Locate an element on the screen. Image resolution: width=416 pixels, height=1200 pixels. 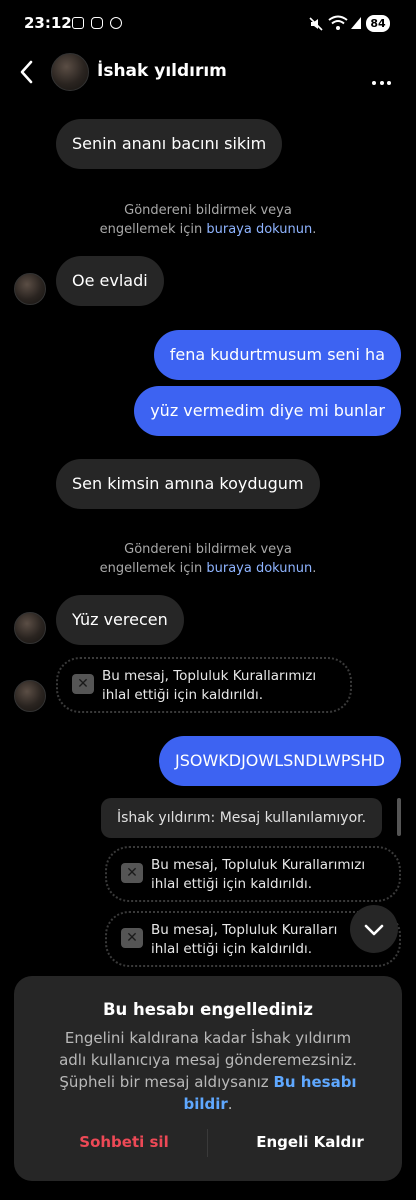
status-time: 23:12 is located at coordinates (48, 23).